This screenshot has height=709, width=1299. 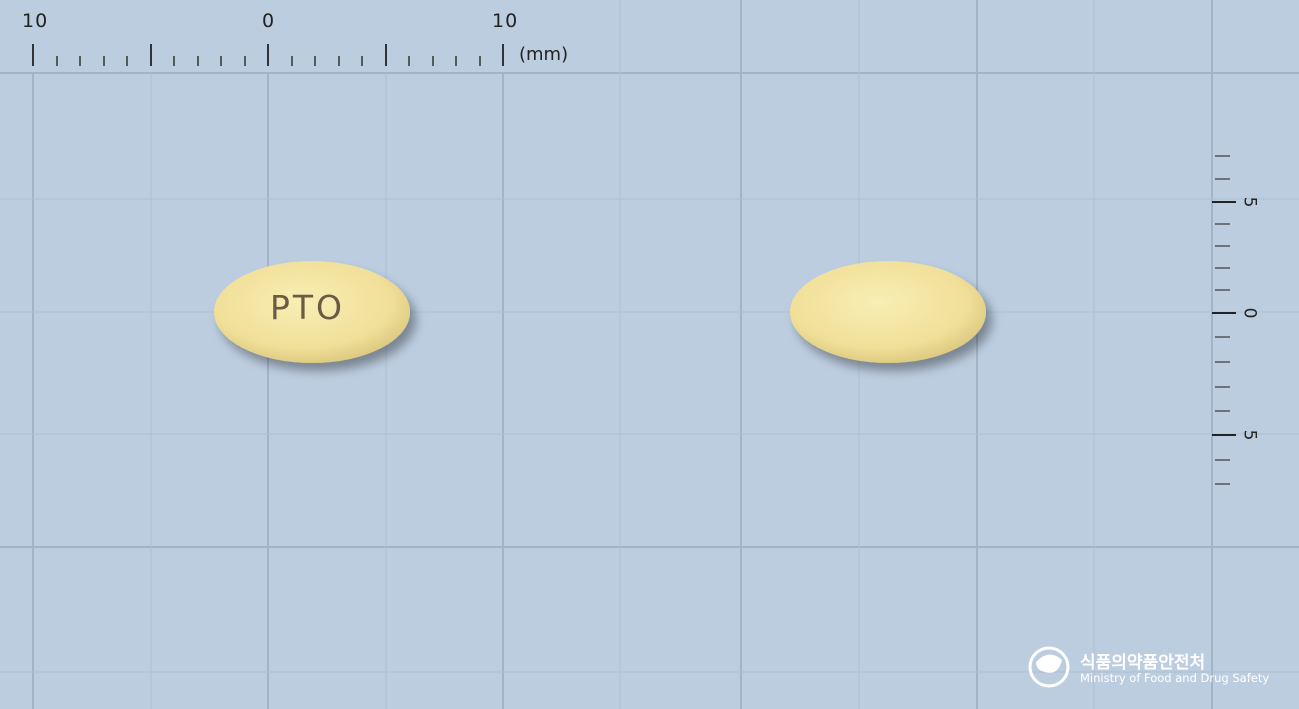 What do you see at coordinates (268, 55) in the screenshot?
I see `horizontal-ruler` at bounding box center [268, 55].